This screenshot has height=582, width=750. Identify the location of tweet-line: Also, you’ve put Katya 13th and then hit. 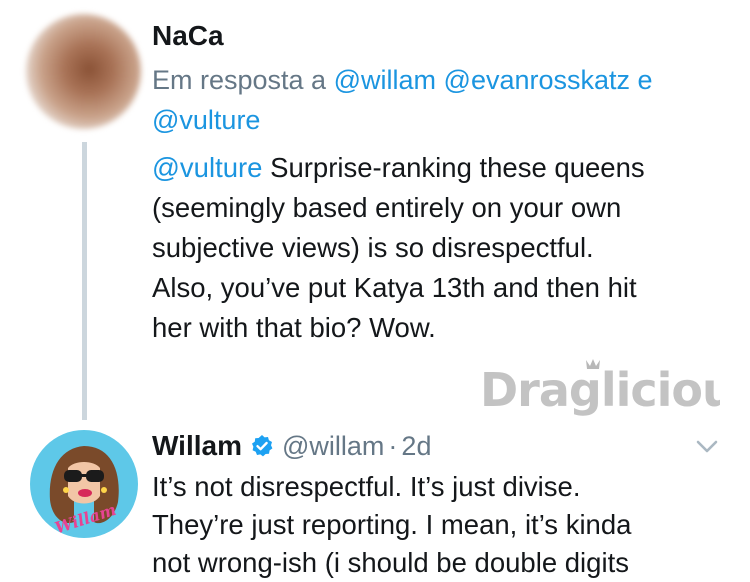
(394, 287).